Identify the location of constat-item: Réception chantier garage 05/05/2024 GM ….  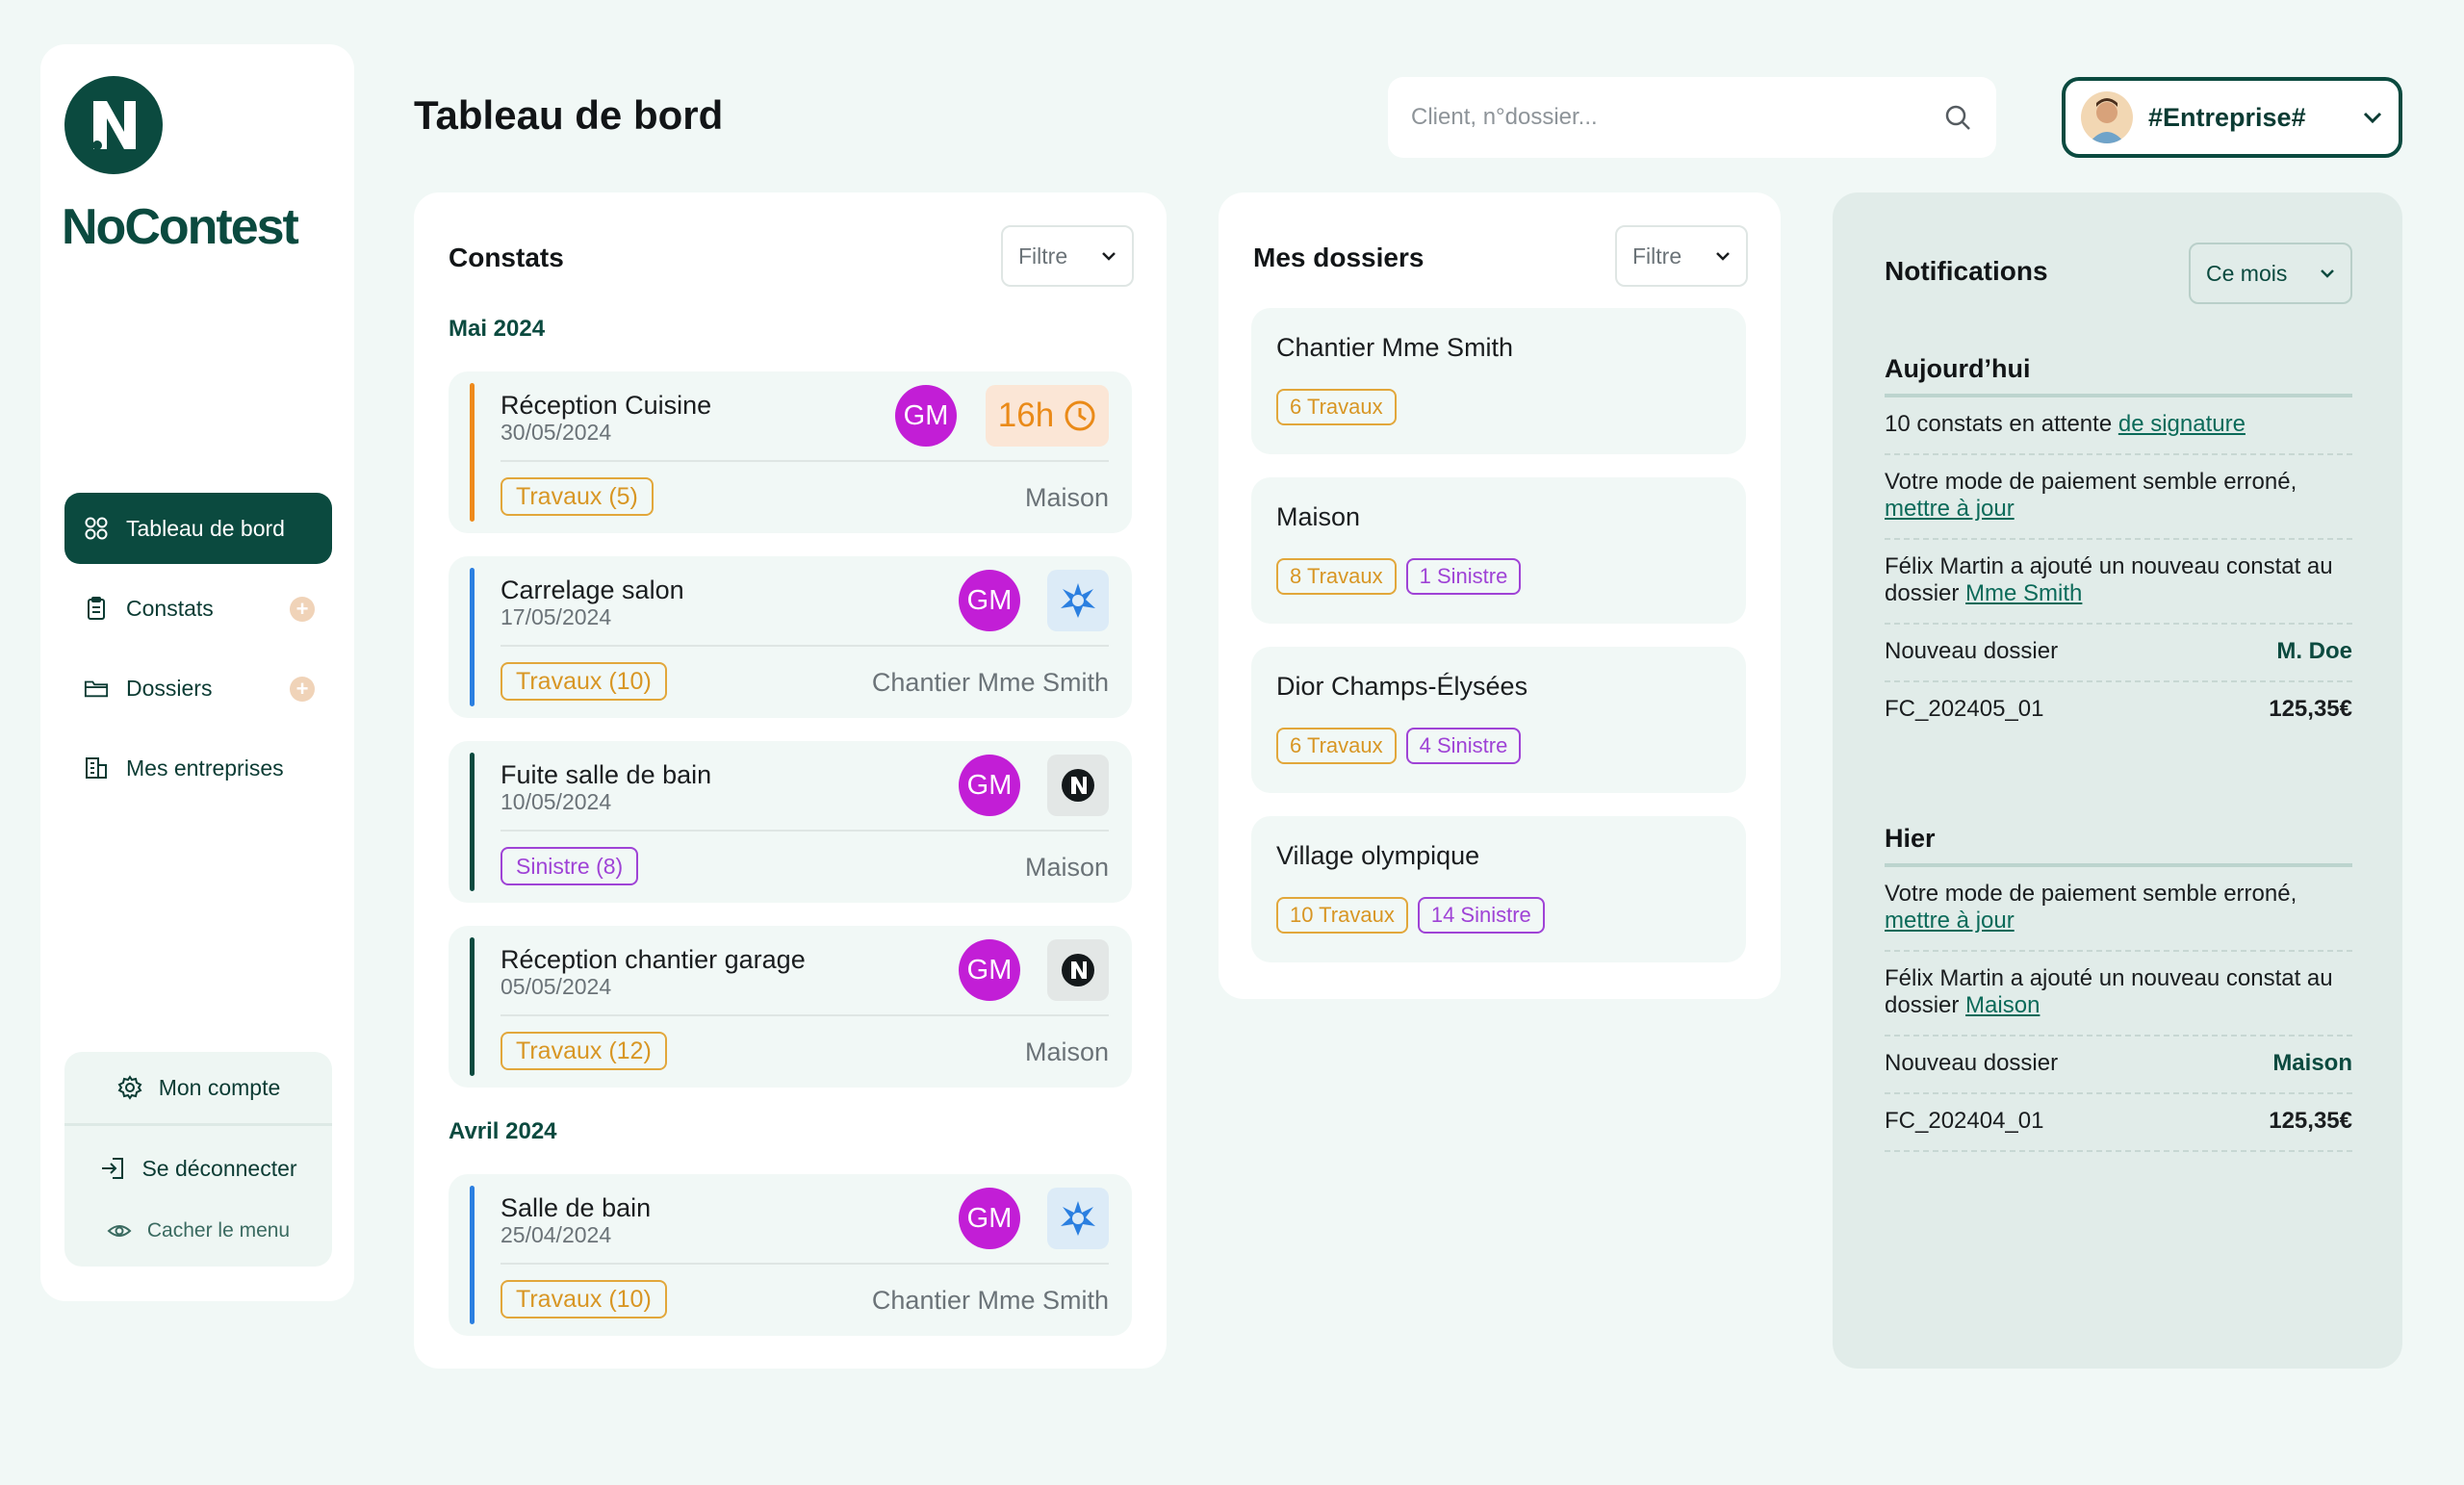
(790, 1007).